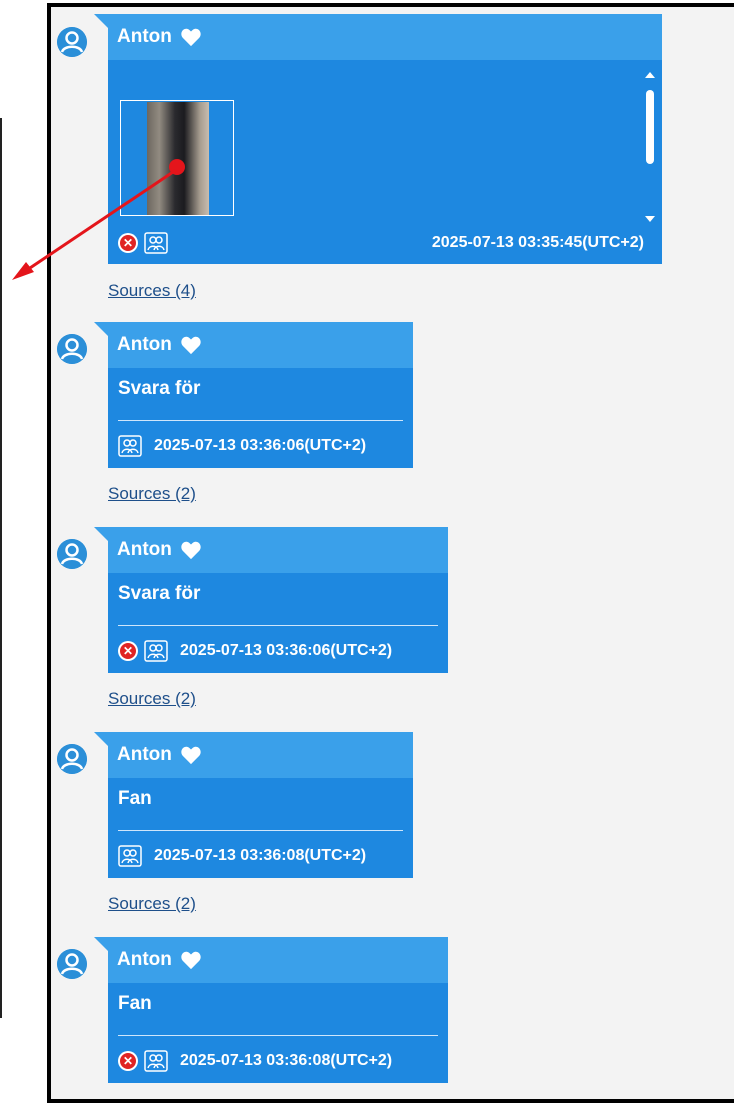  What do you see at coordinates (177, 158) in the screenshot?
I see `image-attachment` at bounding box center [177, 158].